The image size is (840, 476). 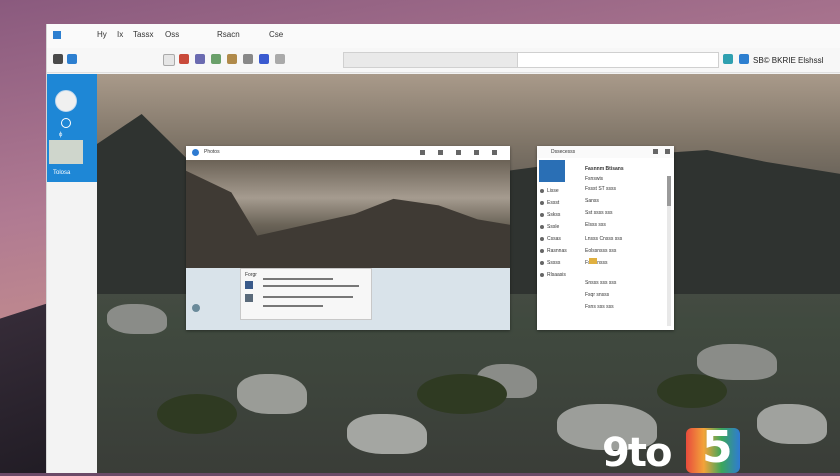 I want to click on menu-item: Oss, so click(x=172, y=34).